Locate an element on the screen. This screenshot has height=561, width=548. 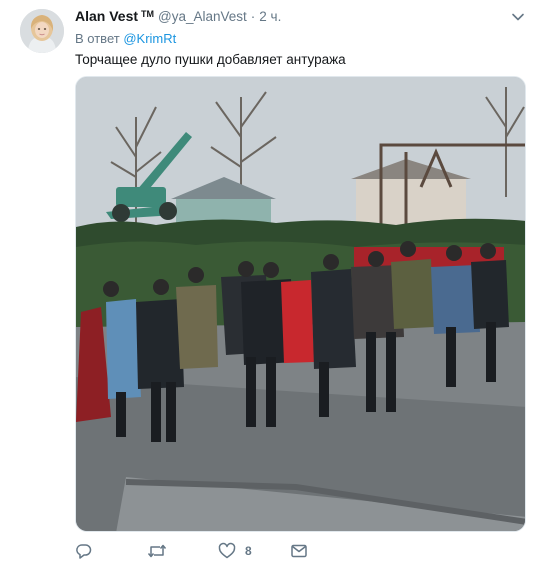
author-handle: @ya_AlanVest is located at coordinates (202, 16).